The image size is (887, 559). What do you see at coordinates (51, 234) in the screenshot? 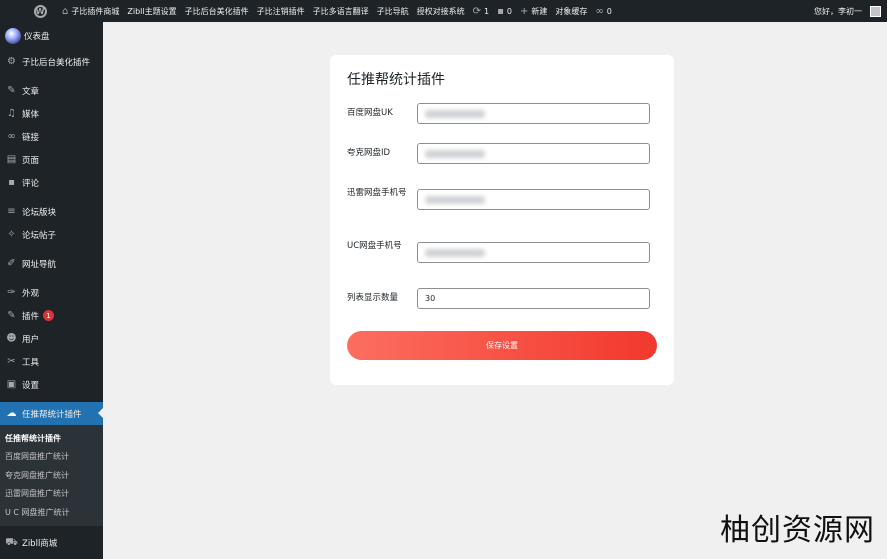
I see `sidebar-item-forum-posts: ✧ 论坛帖子` at bounding box center [51, 234].